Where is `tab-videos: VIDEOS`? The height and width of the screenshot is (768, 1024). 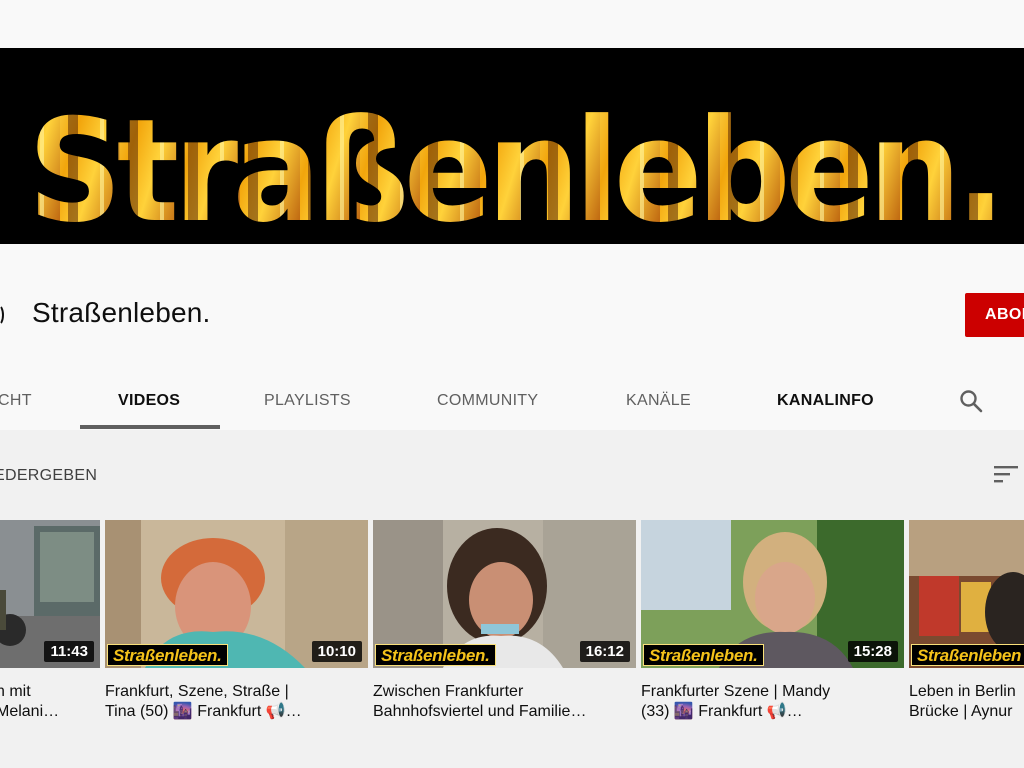 tab-videos: VIDEOS is located at coordinates (149, 401).